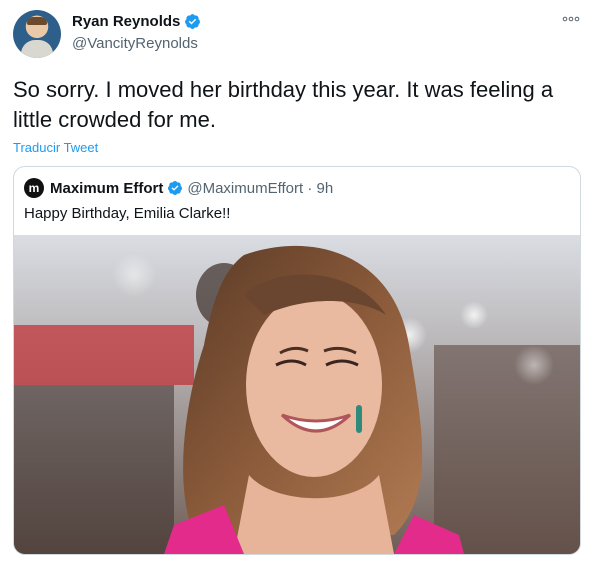 This screenshot has width=593, height=561. I want to click on author-name: Ryan Reynolds, so click(126, 21).